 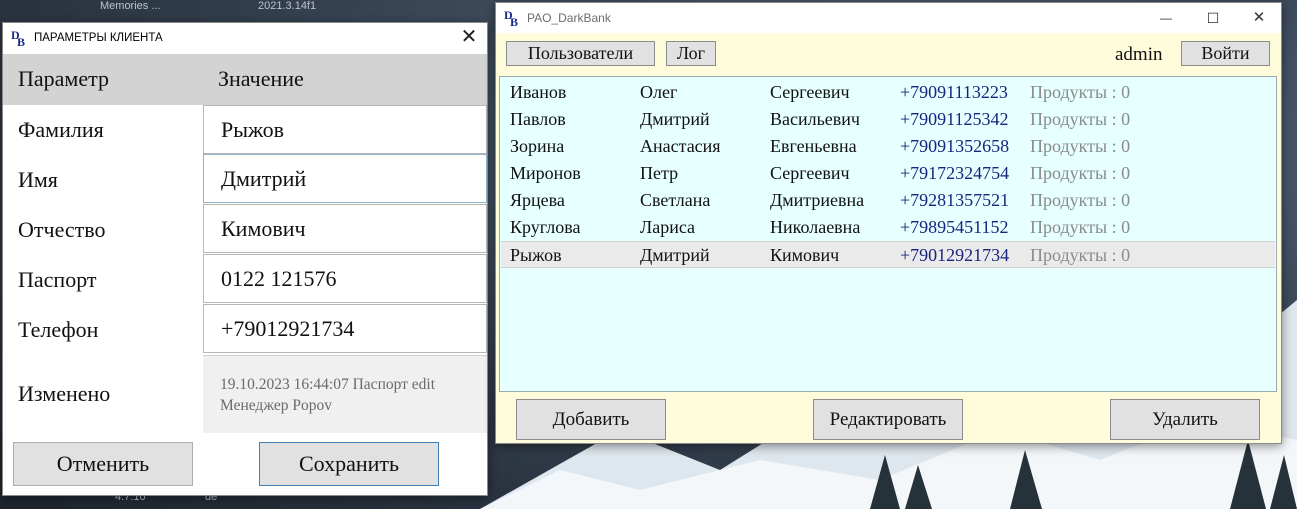 What do you see at coordinates (954, 92) in the screenshot?
I see `client-phone: +79091113223` at bounding box center [954, 92].